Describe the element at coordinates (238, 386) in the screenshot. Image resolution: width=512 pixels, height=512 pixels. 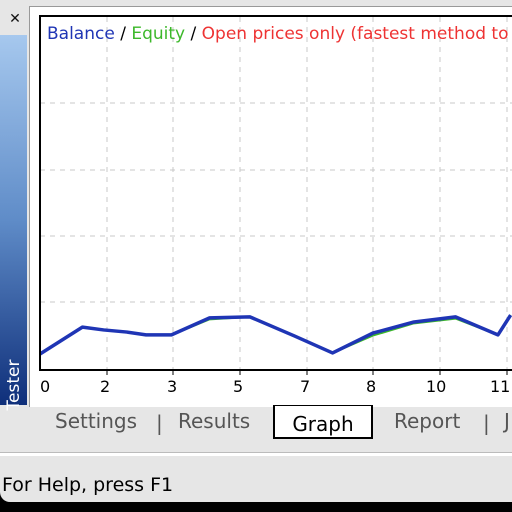
I see `x-tick-label: 5` at that location.